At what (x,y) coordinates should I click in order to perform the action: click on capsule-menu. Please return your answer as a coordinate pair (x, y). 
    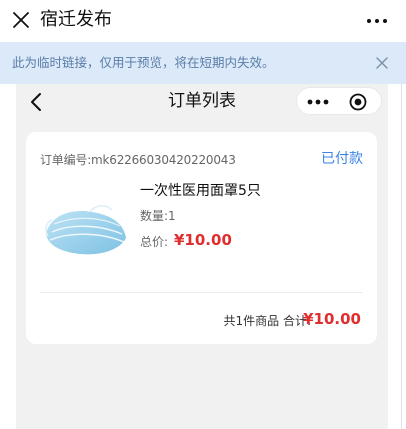
    Looking at the image, I should click on (339, 101).